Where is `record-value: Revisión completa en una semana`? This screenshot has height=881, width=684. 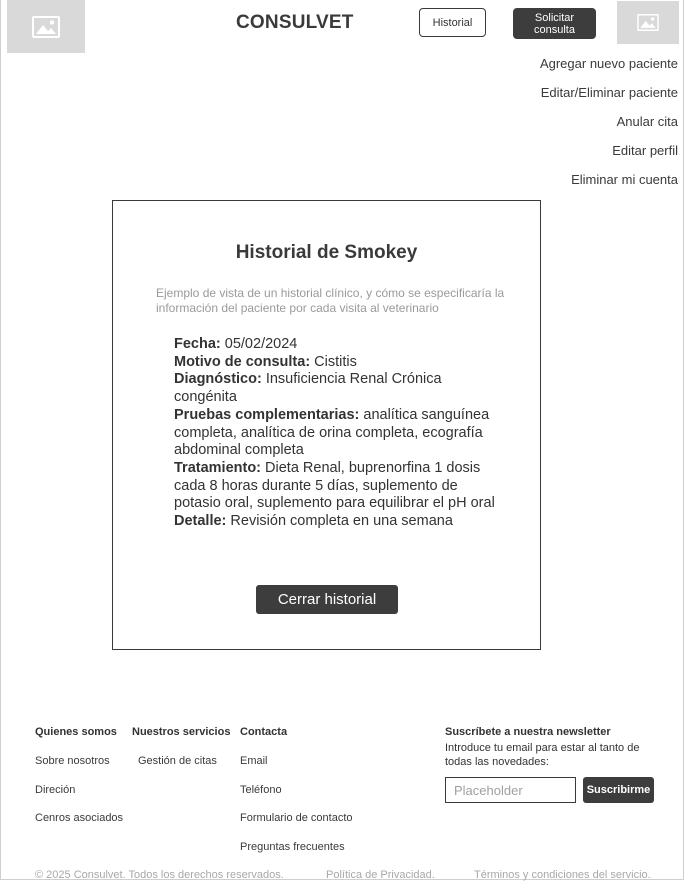
record-value: Revisión completa en una semana is located at coordinates (339, 521).